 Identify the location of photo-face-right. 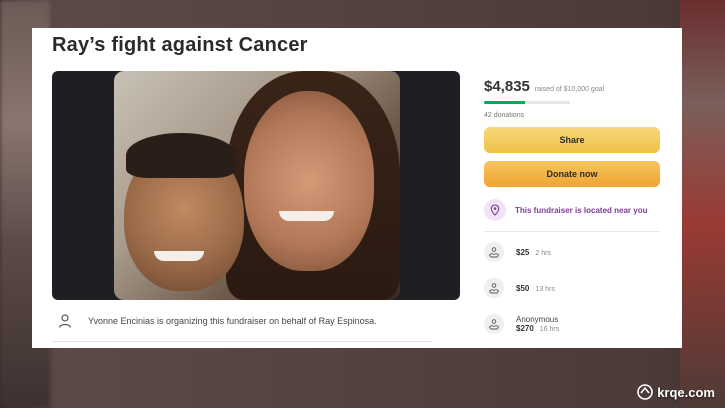
(309, 181).